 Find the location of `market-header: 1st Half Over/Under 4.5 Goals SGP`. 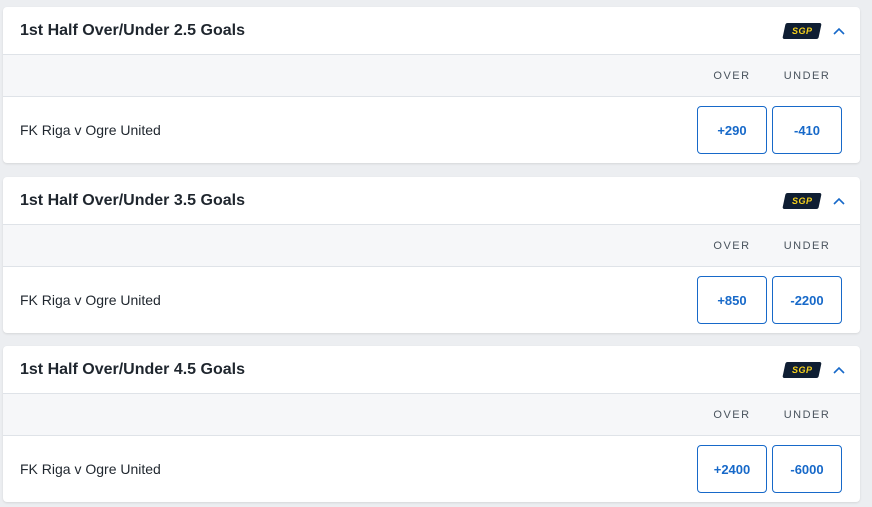

market-header: 1st Half Over/Under 4.5 Goals SGP is located at coordinates (431, 370).